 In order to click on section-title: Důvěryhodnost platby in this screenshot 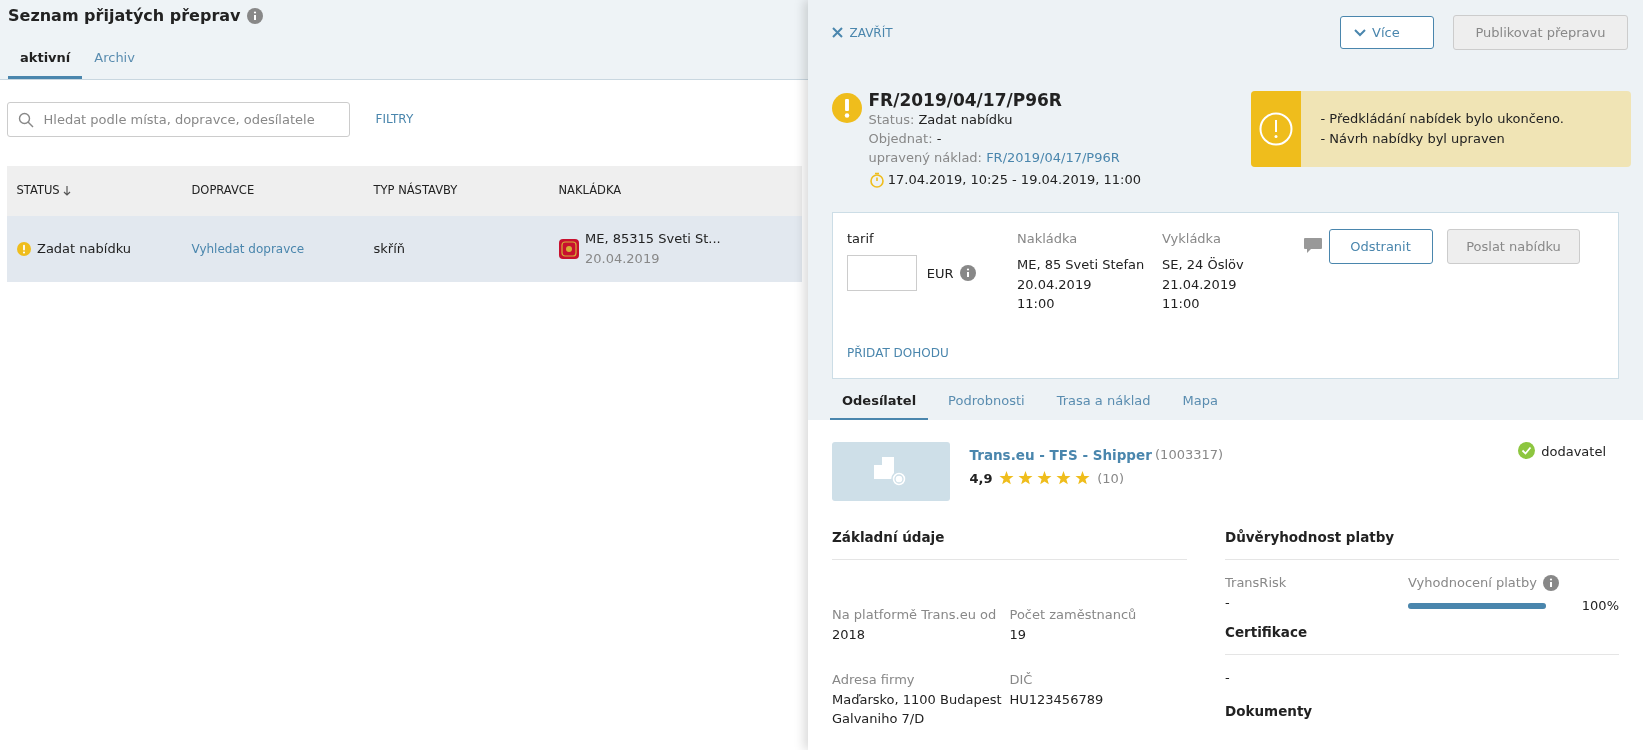, I will do `click(1422, 544)`.